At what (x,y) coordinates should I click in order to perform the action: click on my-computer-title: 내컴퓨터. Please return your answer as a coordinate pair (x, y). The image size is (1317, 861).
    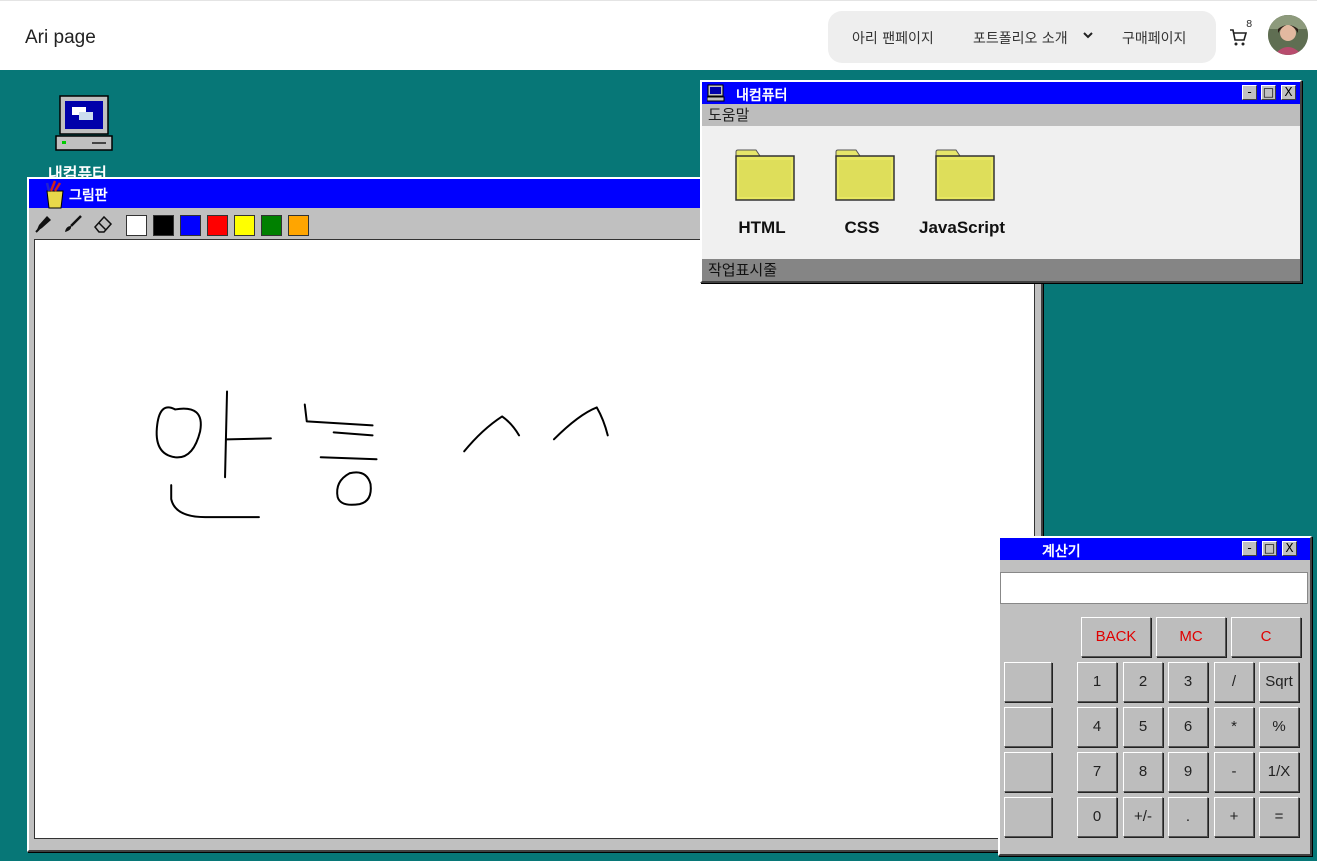
    Looking at the image, I should click on (762, 96).